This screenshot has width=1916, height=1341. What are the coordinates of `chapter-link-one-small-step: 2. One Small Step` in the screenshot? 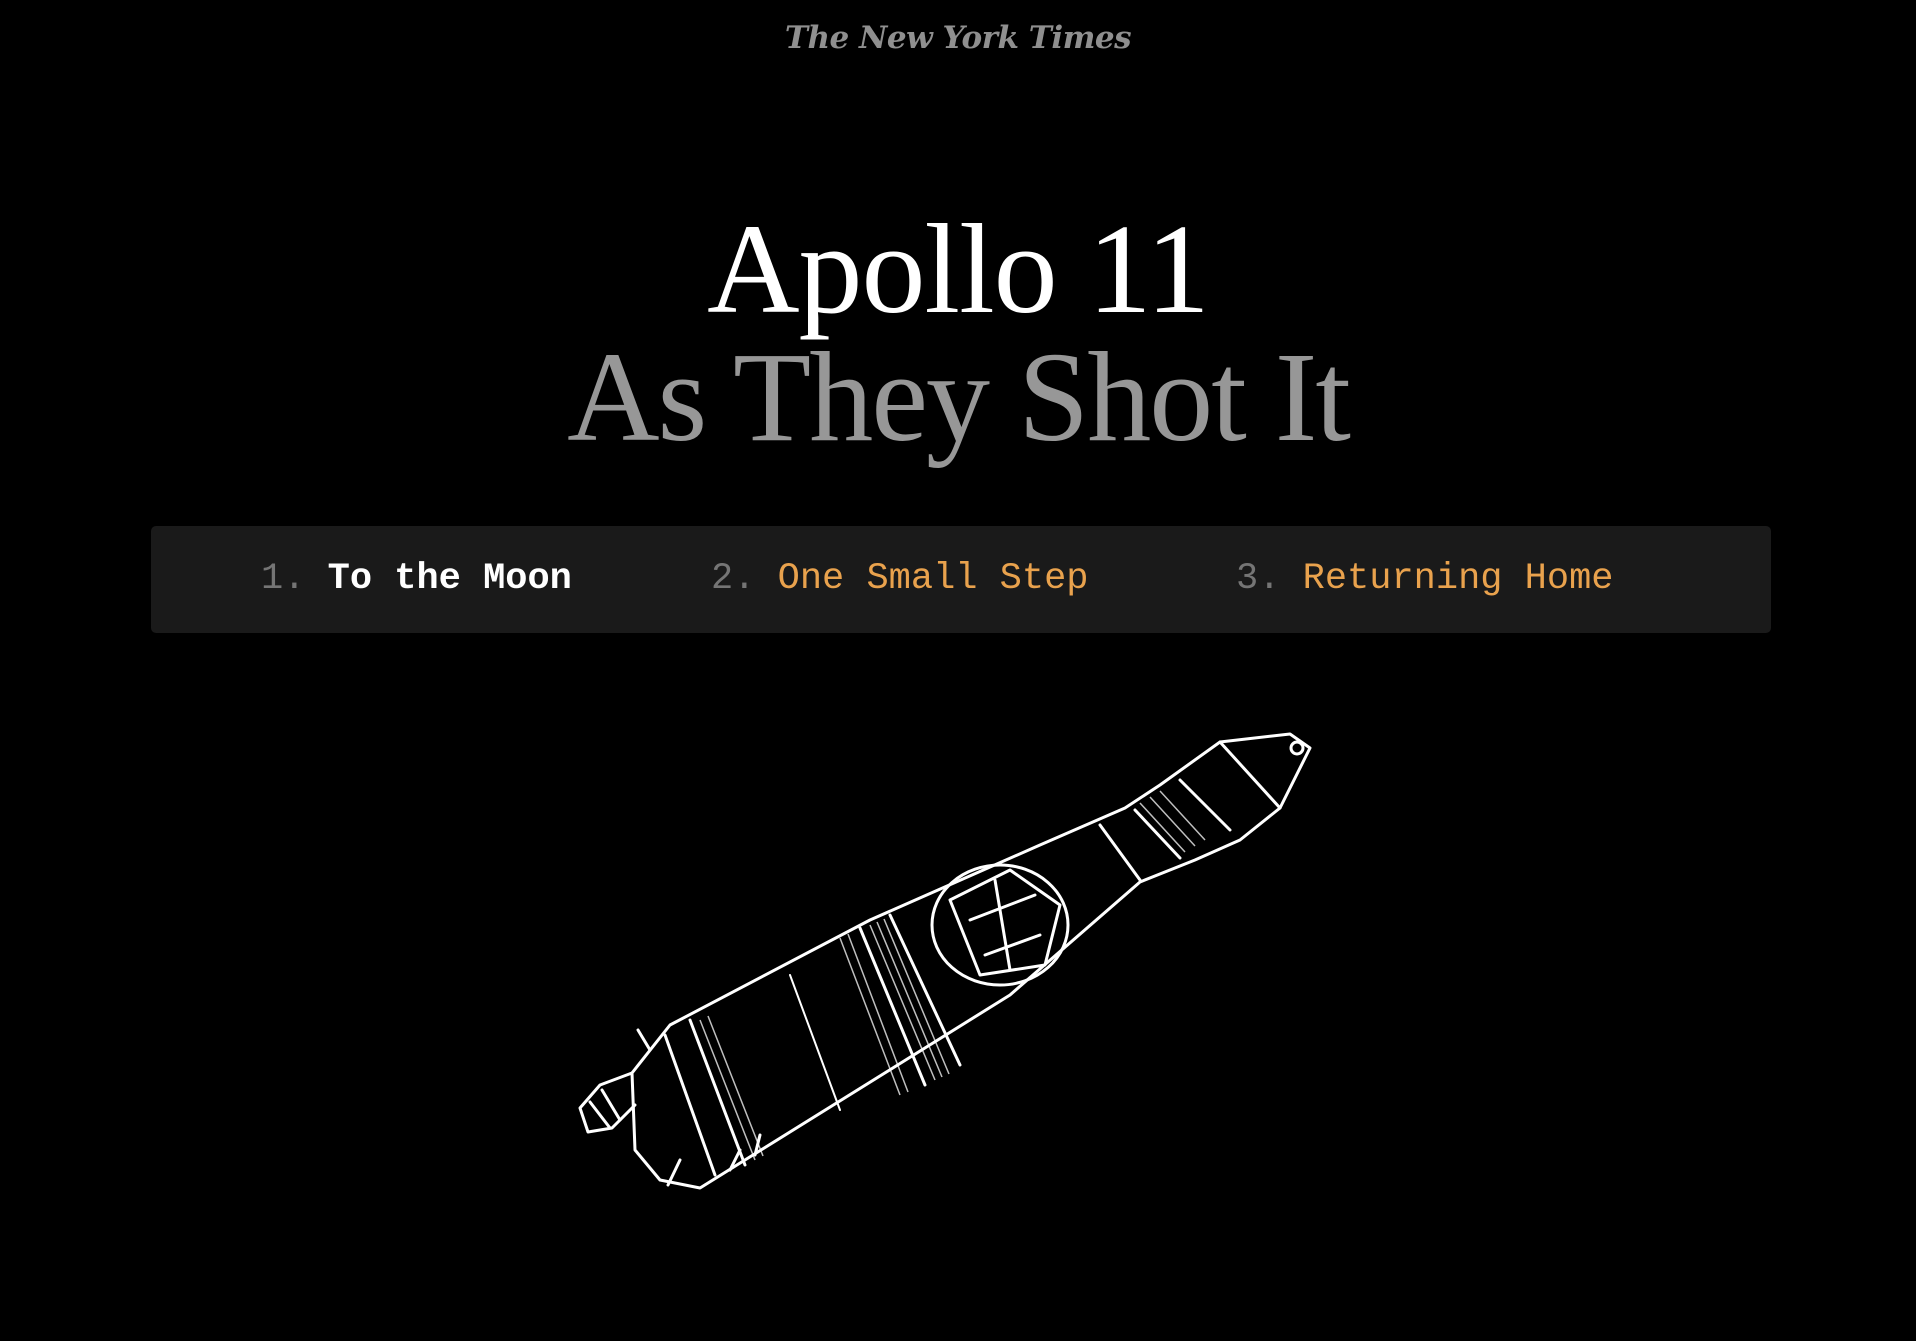 It's located at (900, 579).